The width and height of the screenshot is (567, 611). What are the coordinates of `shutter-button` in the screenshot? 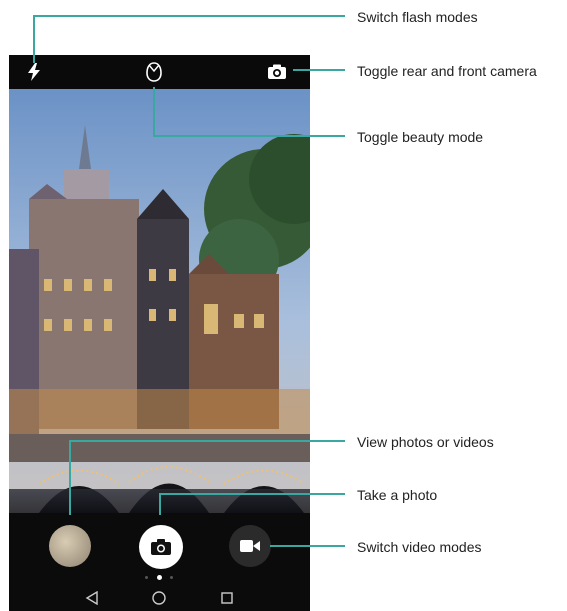 It's located at (161, 547).